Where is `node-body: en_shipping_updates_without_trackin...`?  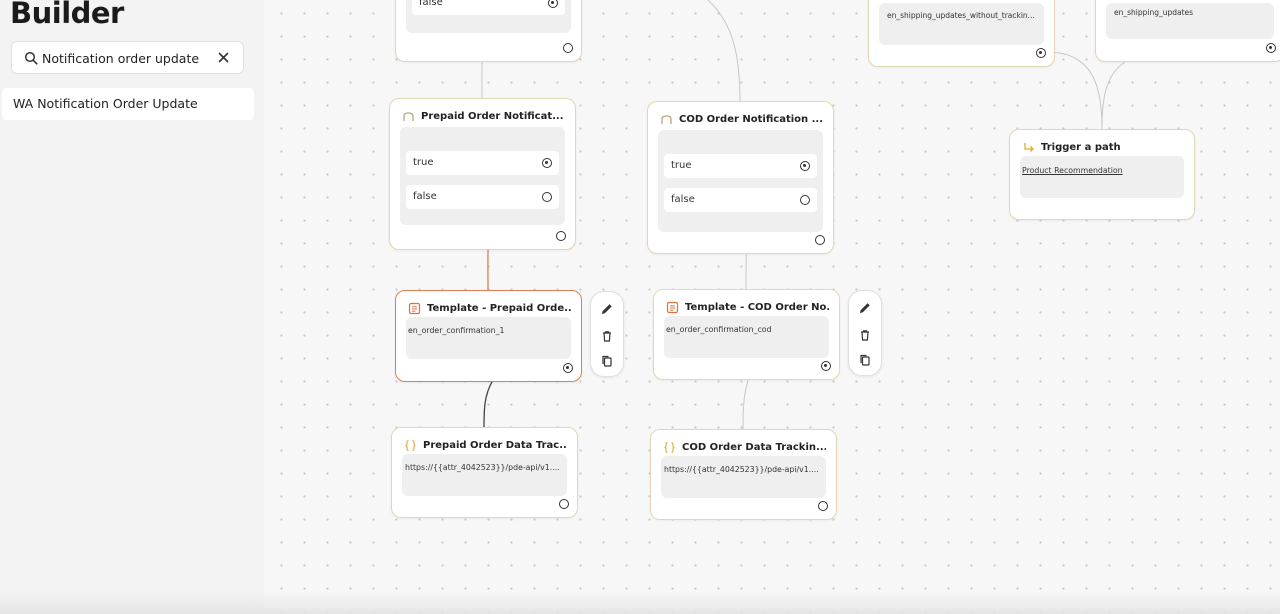
node-body: en_shipping_updates_without_trackin... is located at coordinates (961, 24).